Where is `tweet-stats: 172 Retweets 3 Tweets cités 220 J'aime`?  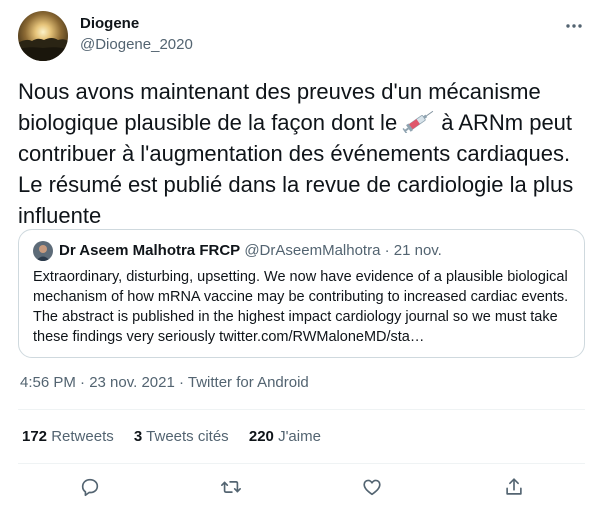 tweet-stats: 172 Retweets 3 Tweets cités 220 J'aime is located at coordinates (179, 436).